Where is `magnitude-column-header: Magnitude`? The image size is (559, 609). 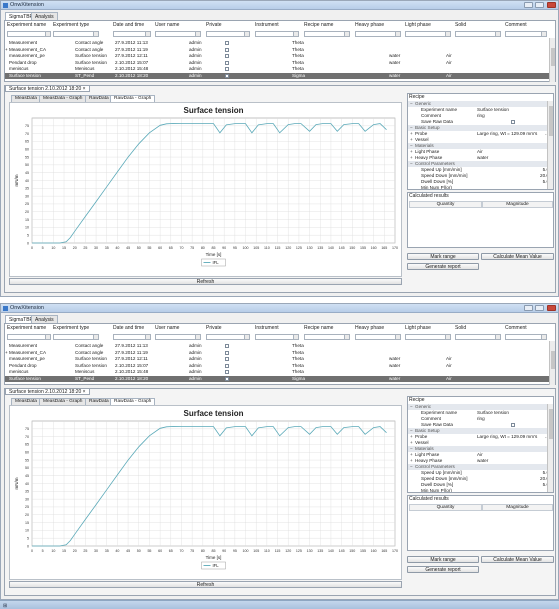 magnitude-column-header: Magnitude is located at coordinates (517, 507).